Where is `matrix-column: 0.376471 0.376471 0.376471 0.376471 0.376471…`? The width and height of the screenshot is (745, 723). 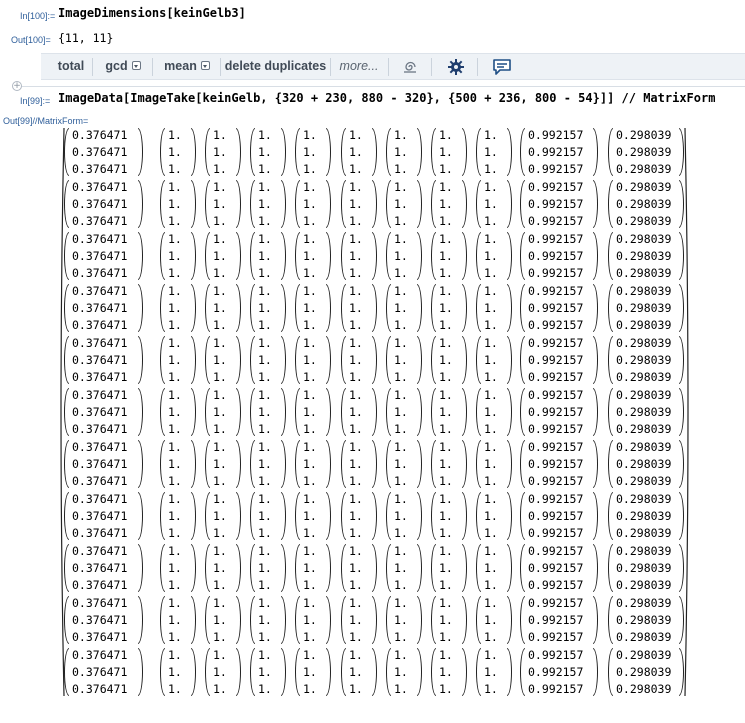 matrix-column: 0.376471 0.376471 0.376471 0.376471 0.376471… is located at coordinates (103, 414).